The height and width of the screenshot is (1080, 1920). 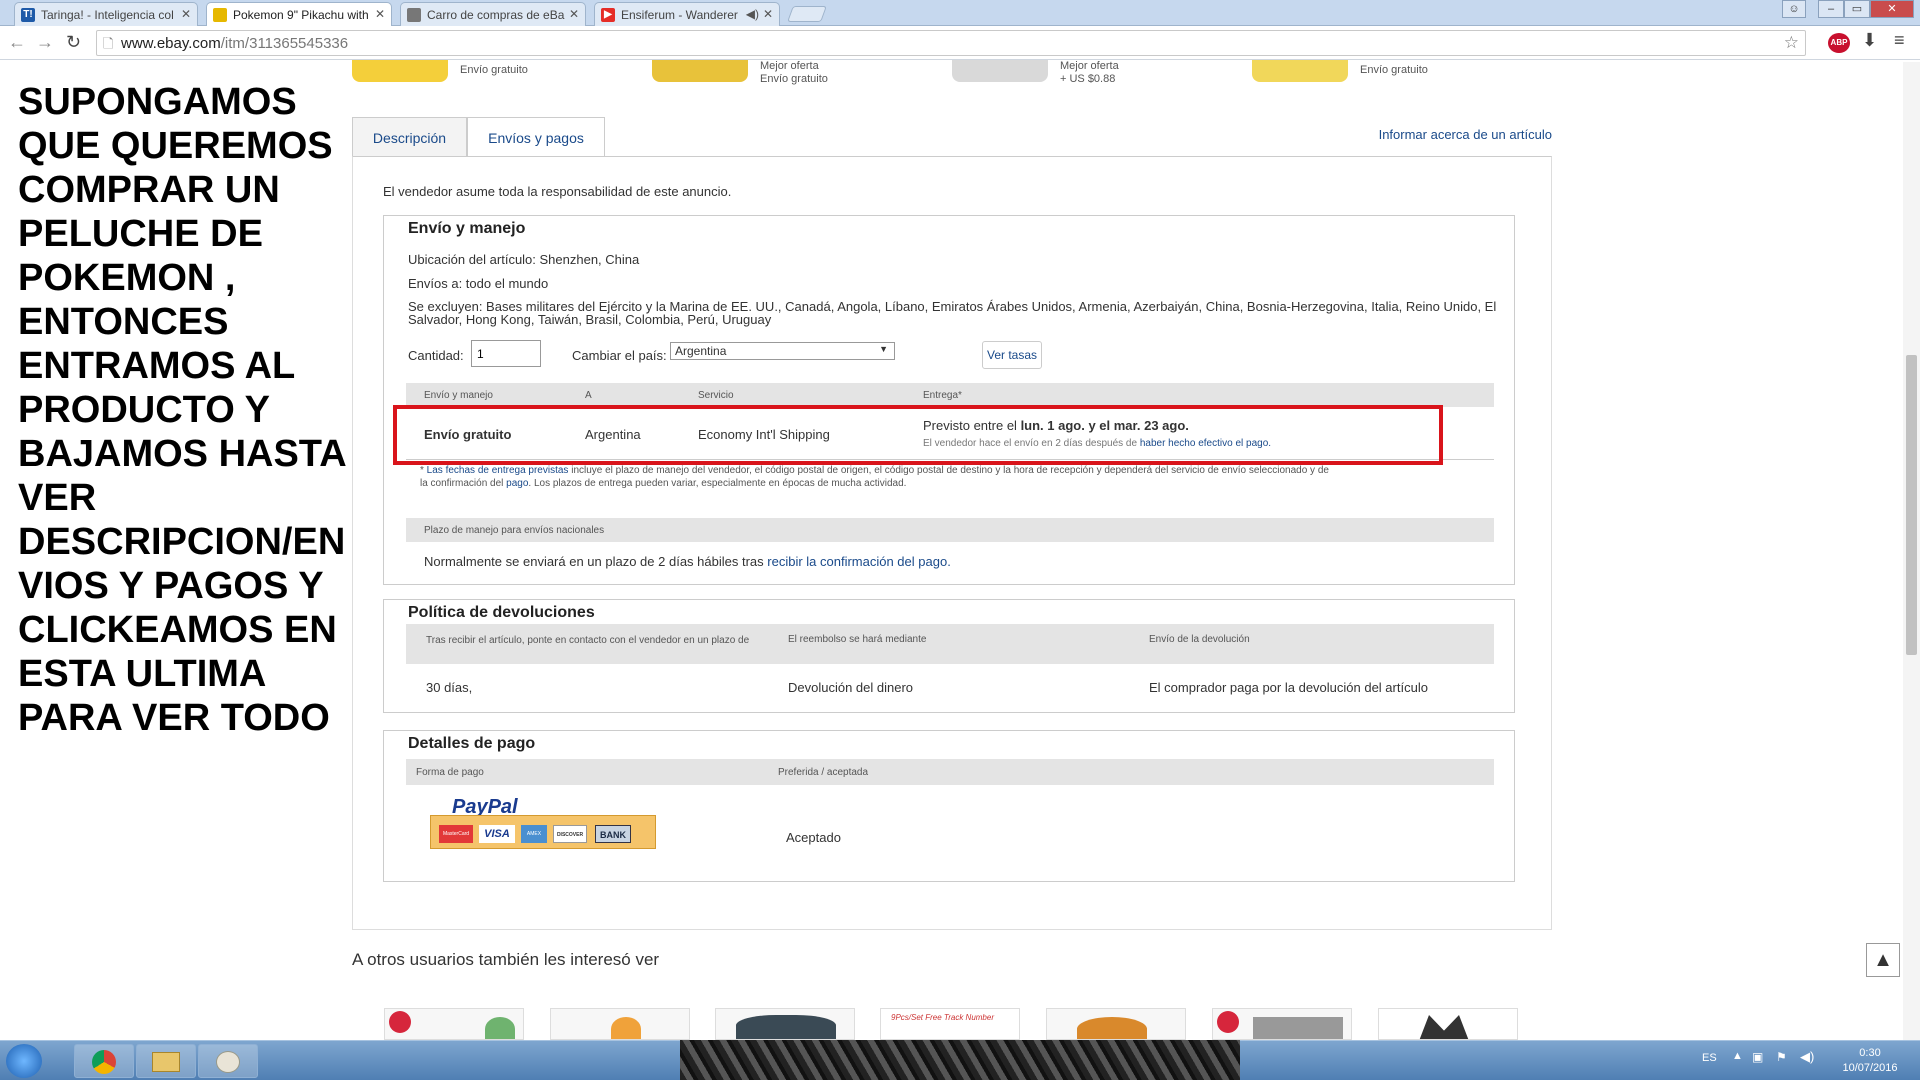 What do you see at coordinates (73, 42) in the screenshot?
I see `reload-icon: ↻` at bounding box center [73, 42].